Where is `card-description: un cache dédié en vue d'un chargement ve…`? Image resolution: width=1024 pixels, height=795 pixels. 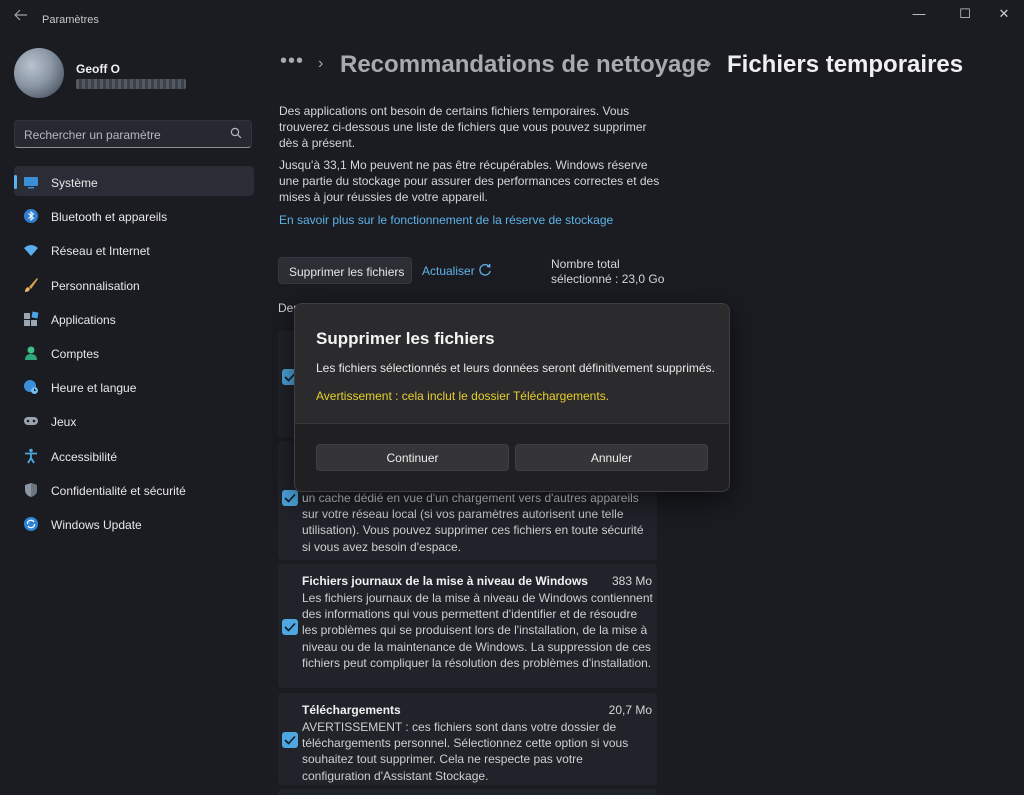 card-description: un cache dédié en vue d'un chargement ve… is located at coordinates (473, 522).